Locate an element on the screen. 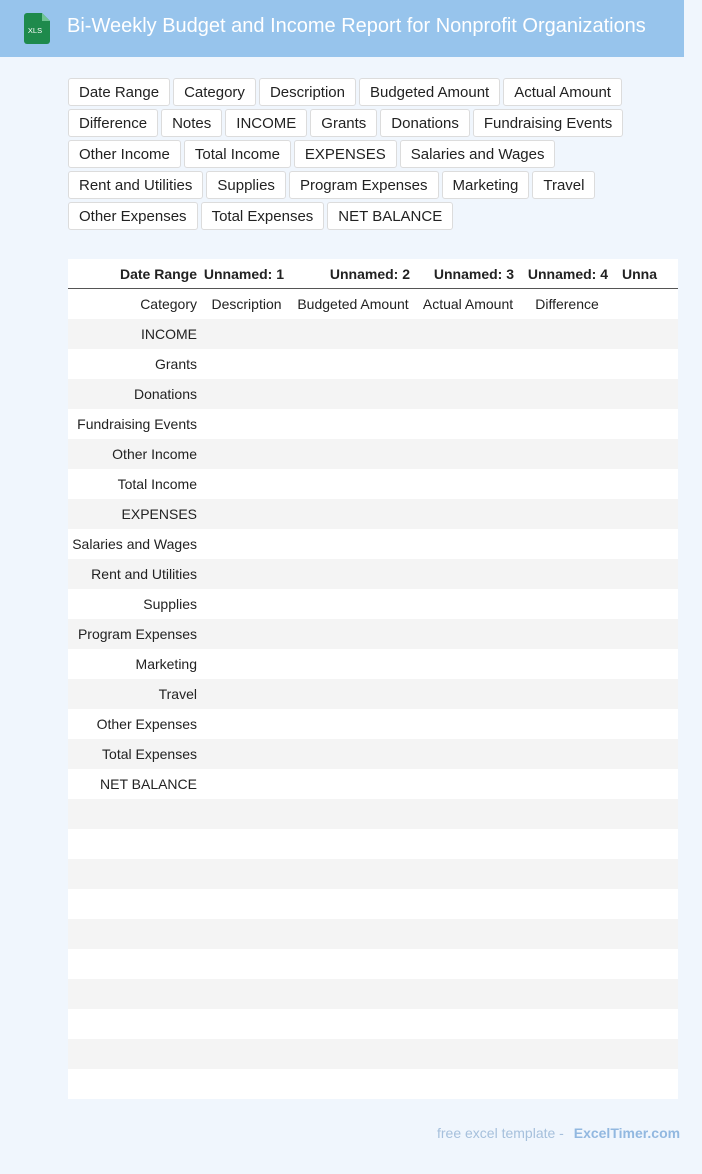  column-tag: Supplies is located at coordinates (246, 185).